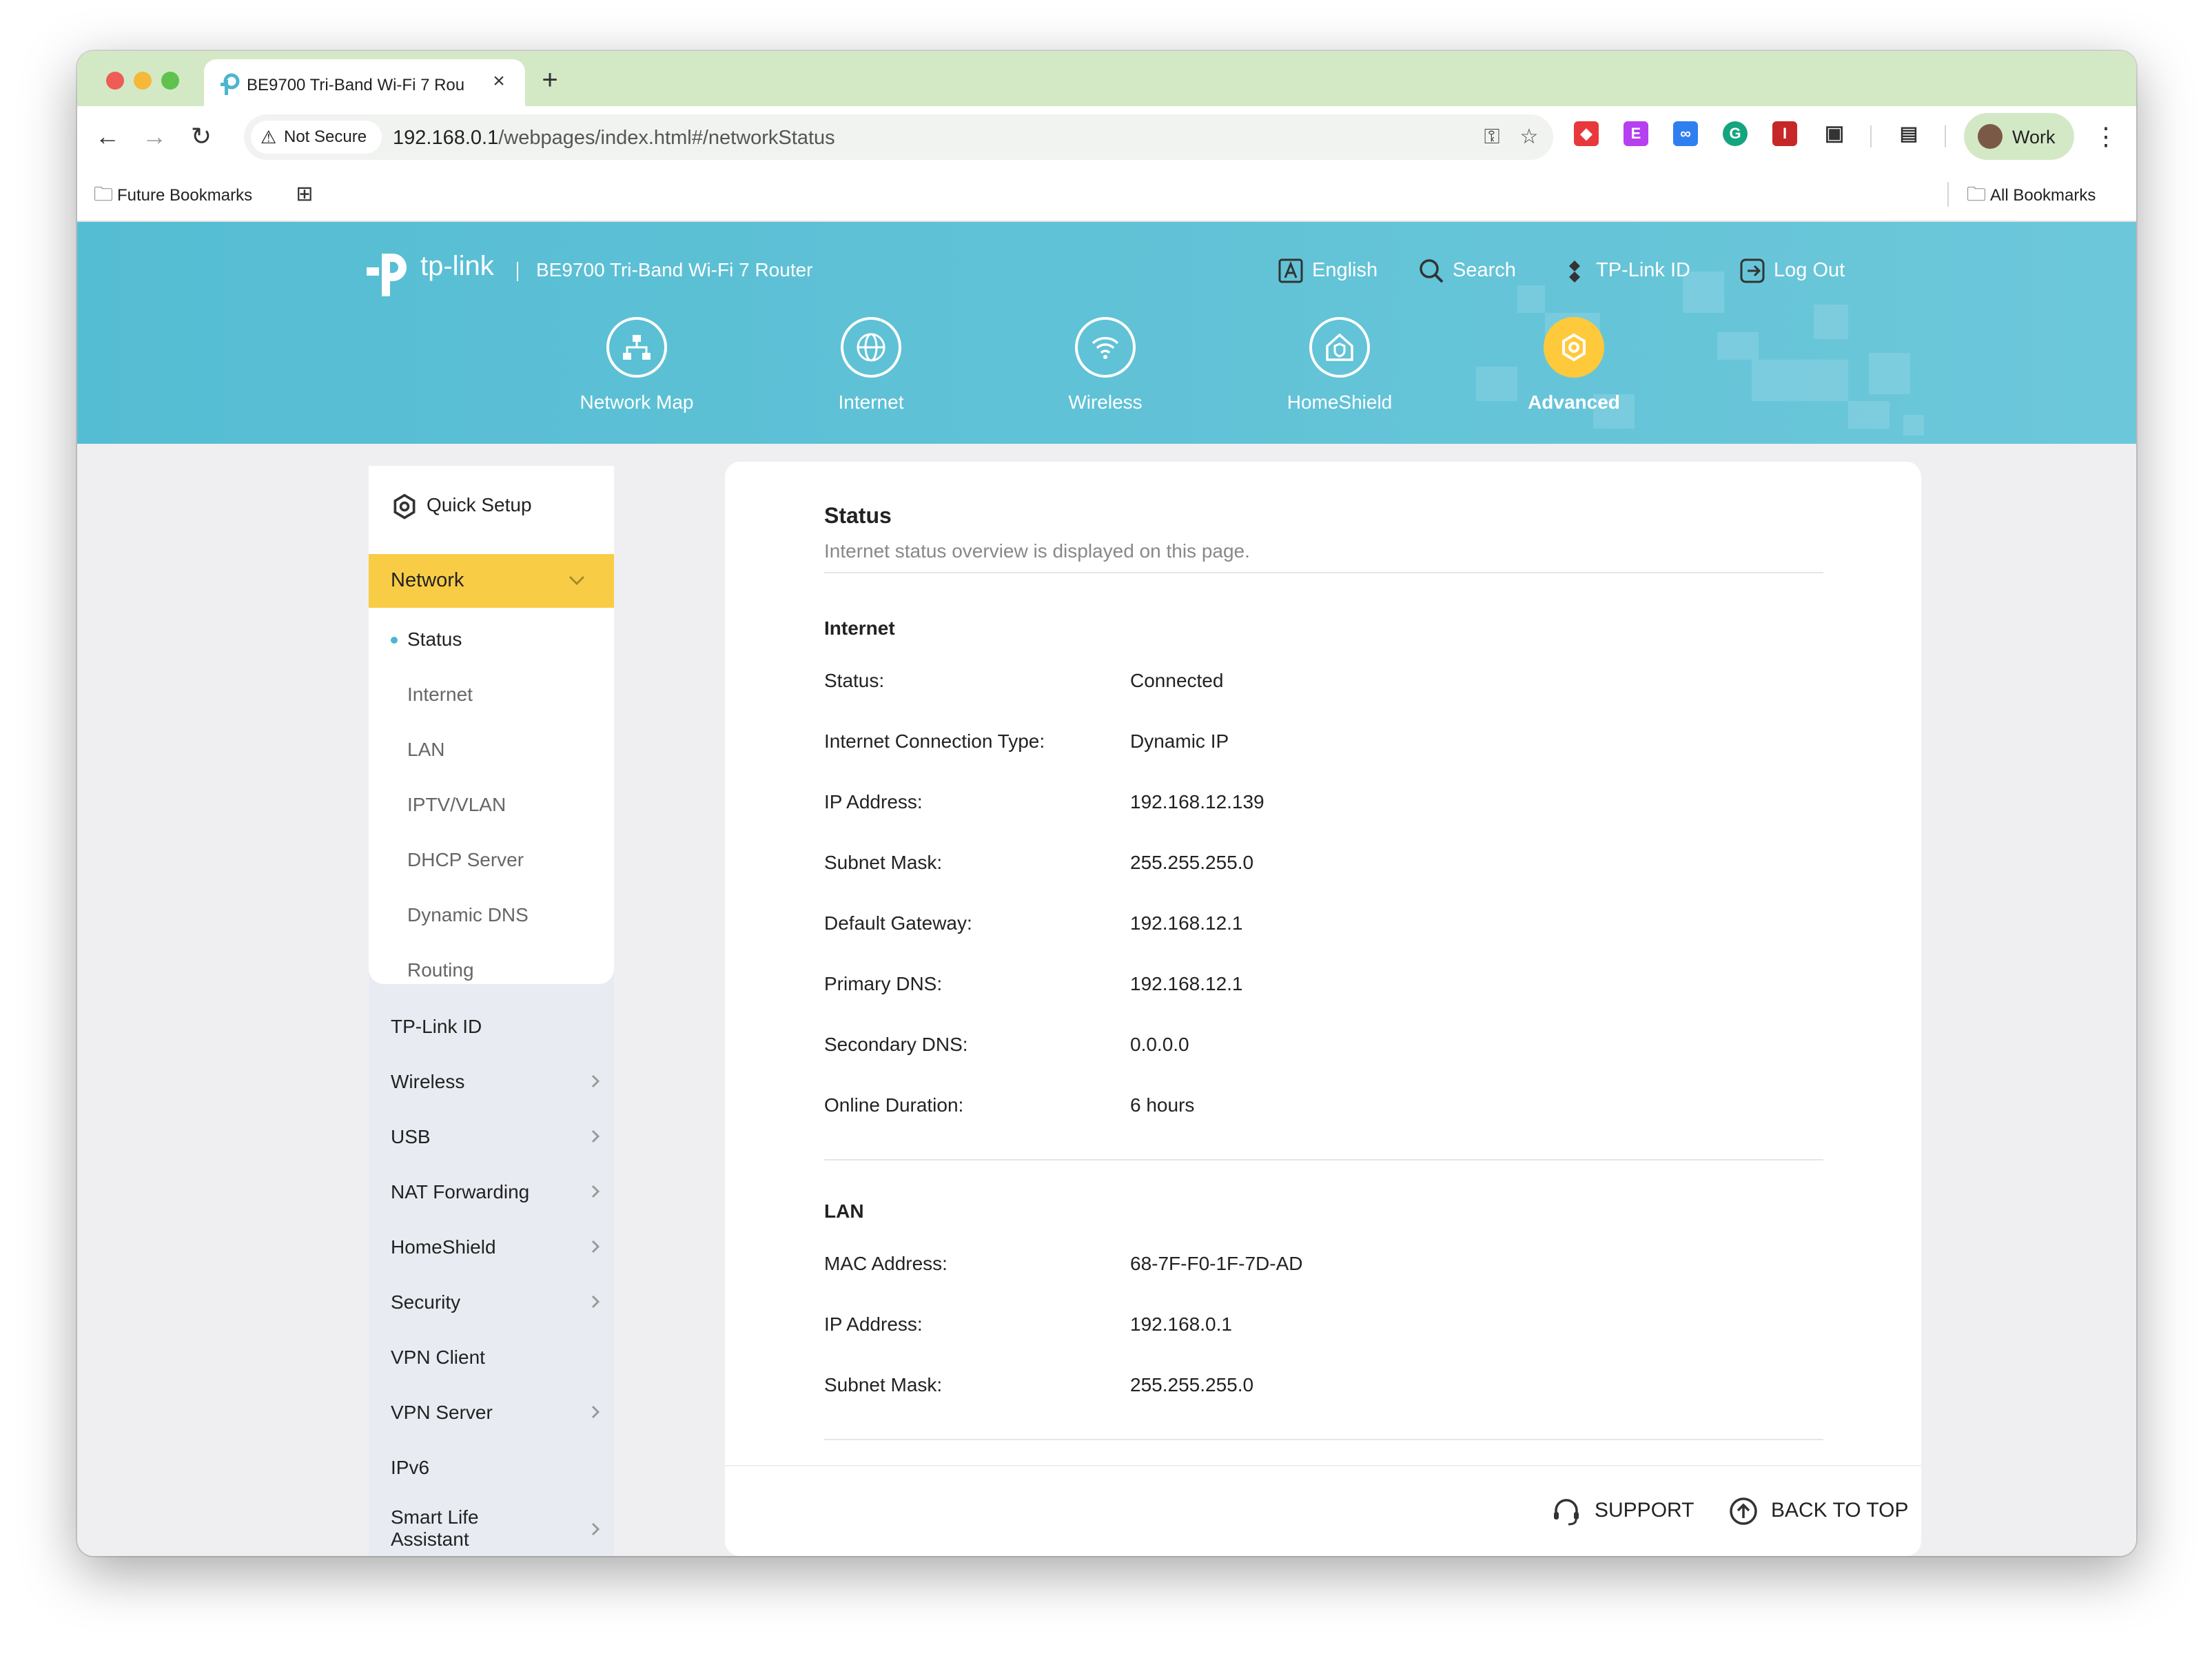  I want to click on profile-button: Work, so click(2019, 136).